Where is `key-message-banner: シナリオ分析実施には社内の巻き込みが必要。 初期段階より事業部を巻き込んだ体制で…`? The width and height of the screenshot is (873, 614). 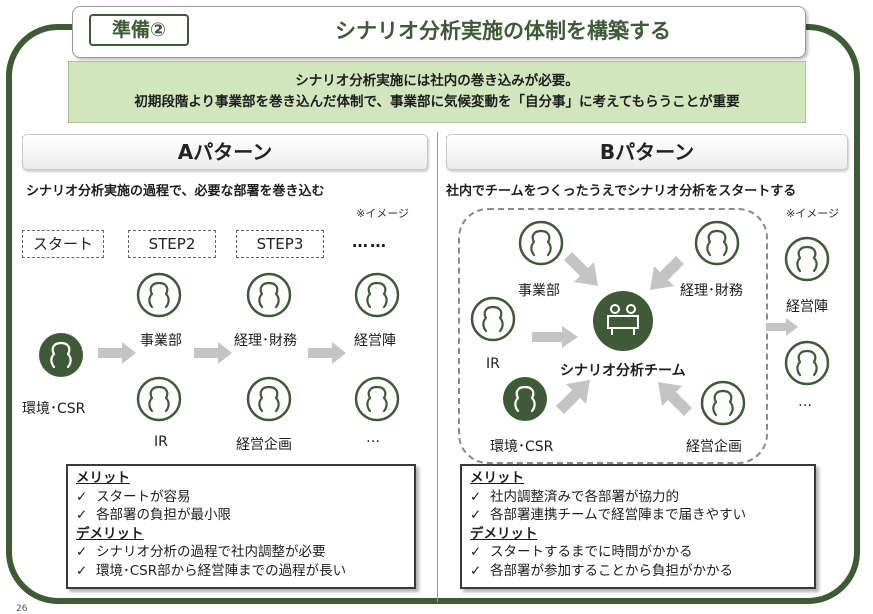
key-message-banner: シナリオ分析実施には社内の巻き込みが必要。 初期段階より事業部を巻き込んだ体制で… is located at coordinates (437, 92).